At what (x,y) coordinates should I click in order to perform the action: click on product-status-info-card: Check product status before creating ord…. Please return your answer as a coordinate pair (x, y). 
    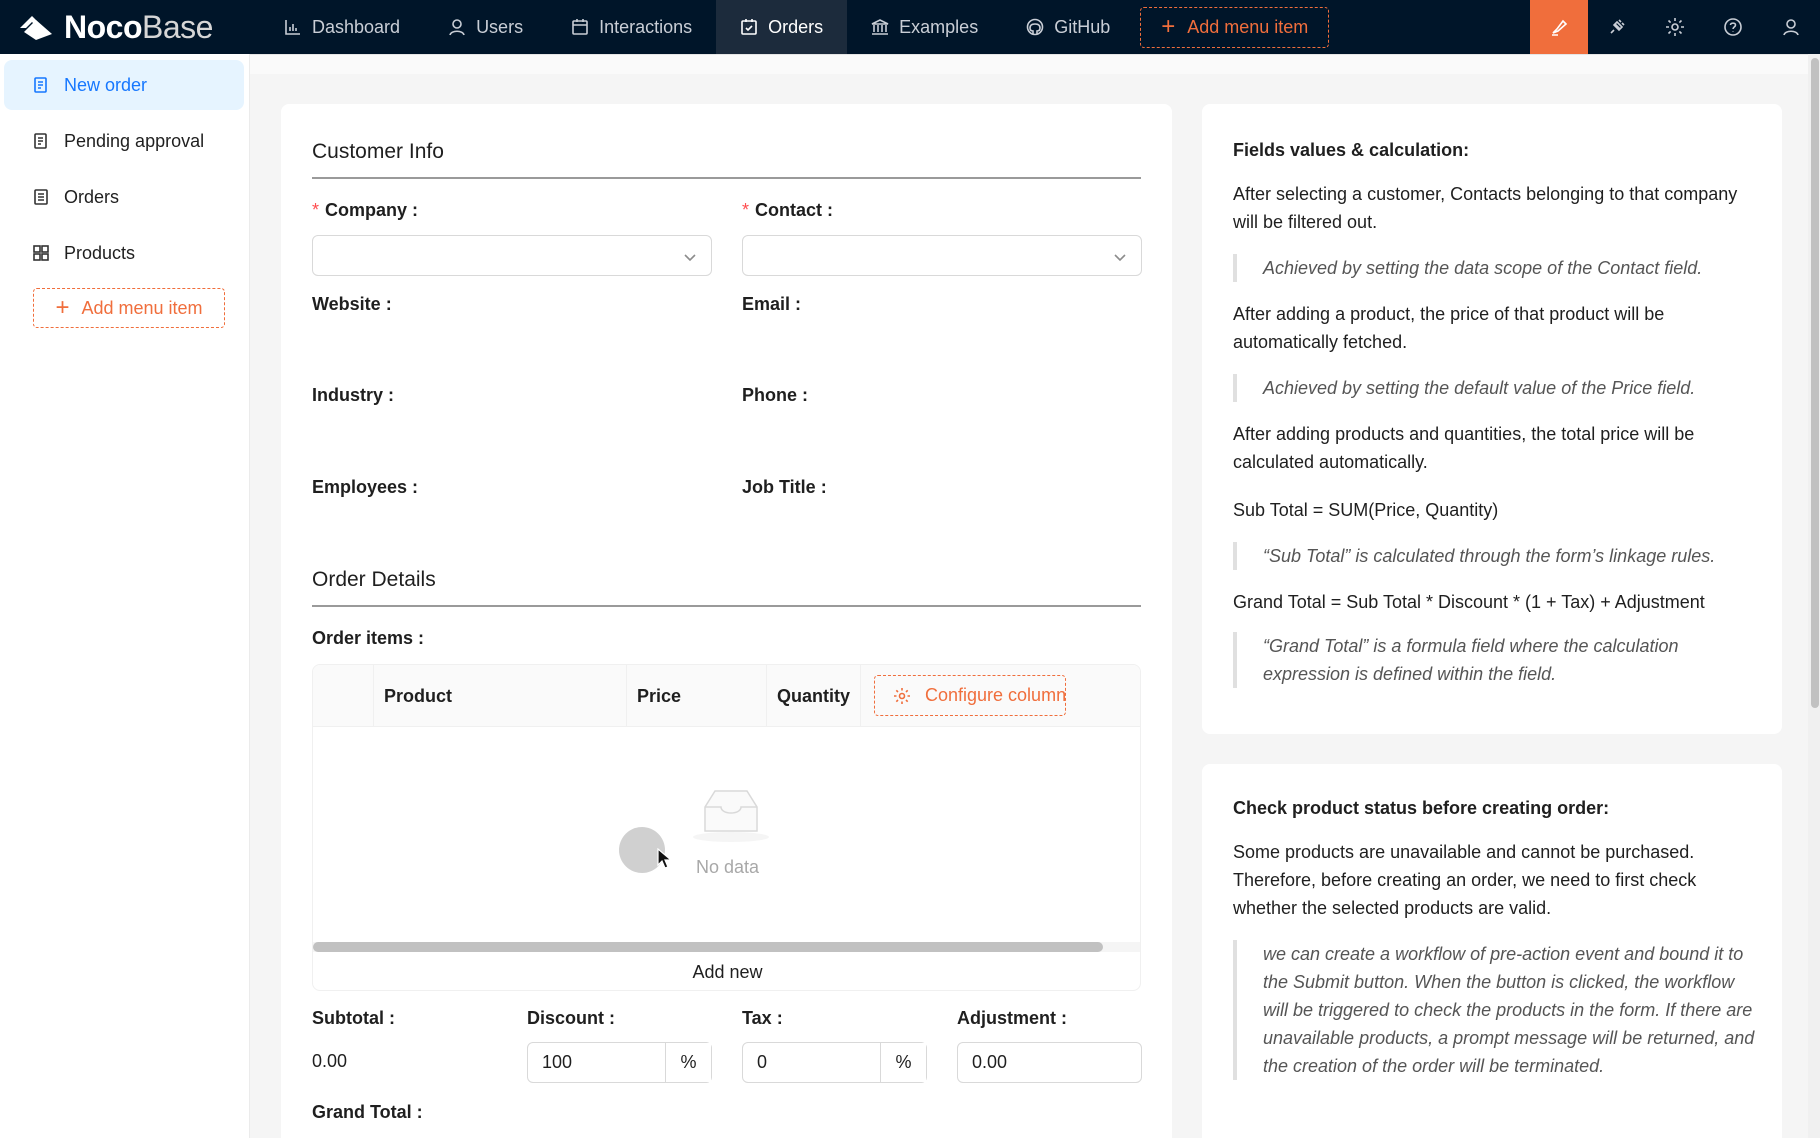
    Looking at the image, I should click on (1492, 951).